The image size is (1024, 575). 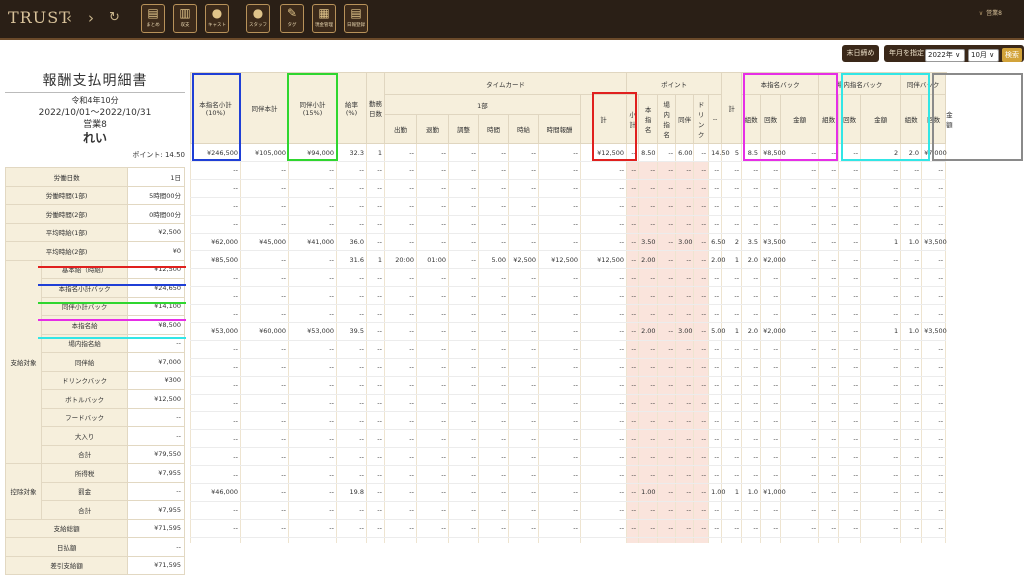 What do you see at coordinates (375, 108) in the screenshot?
I see `col-days: 勤務 日数` at bounding box center [375, 108].